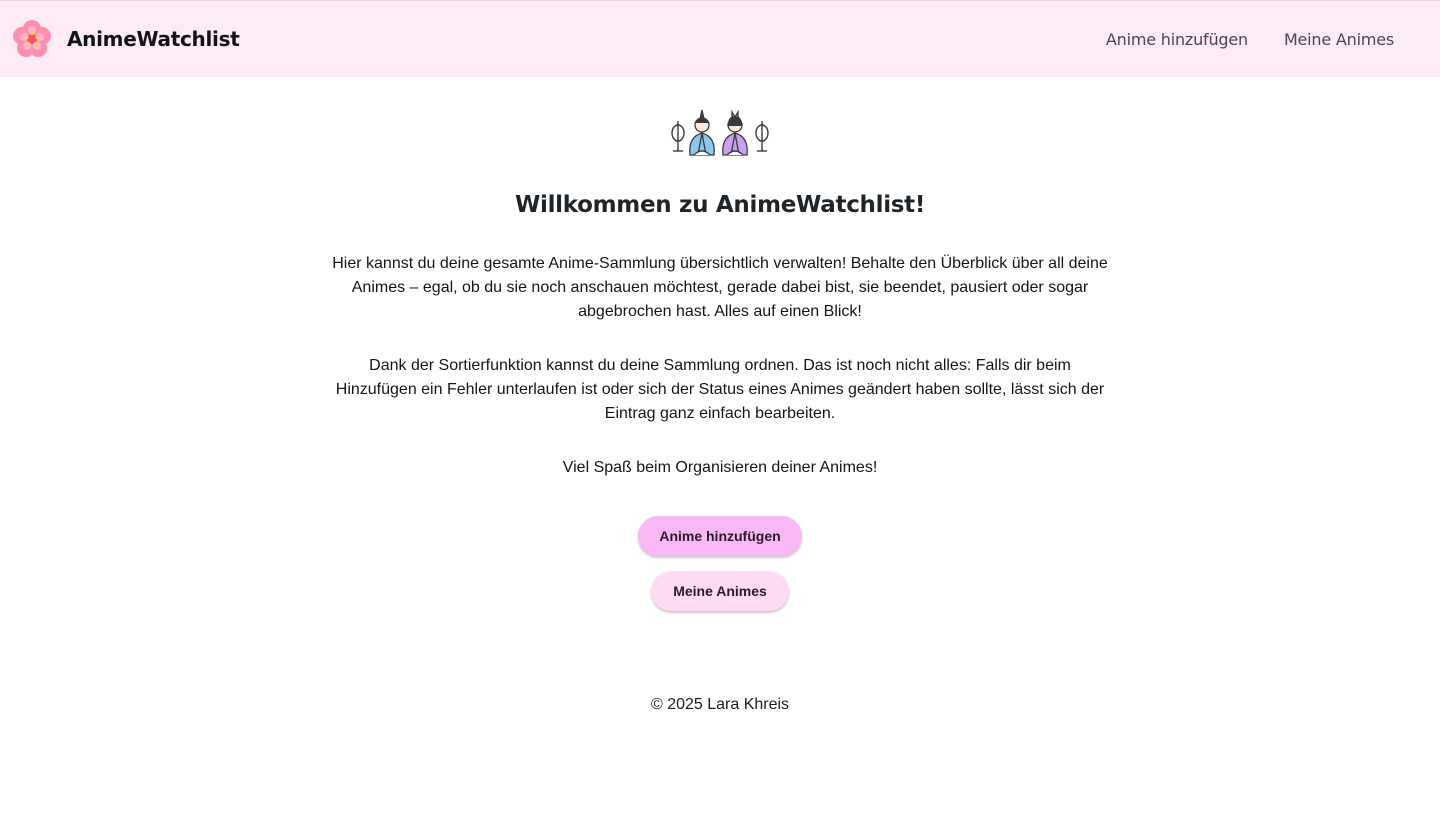  I want to click on cherry-blossom-icon, so click(32, 38).